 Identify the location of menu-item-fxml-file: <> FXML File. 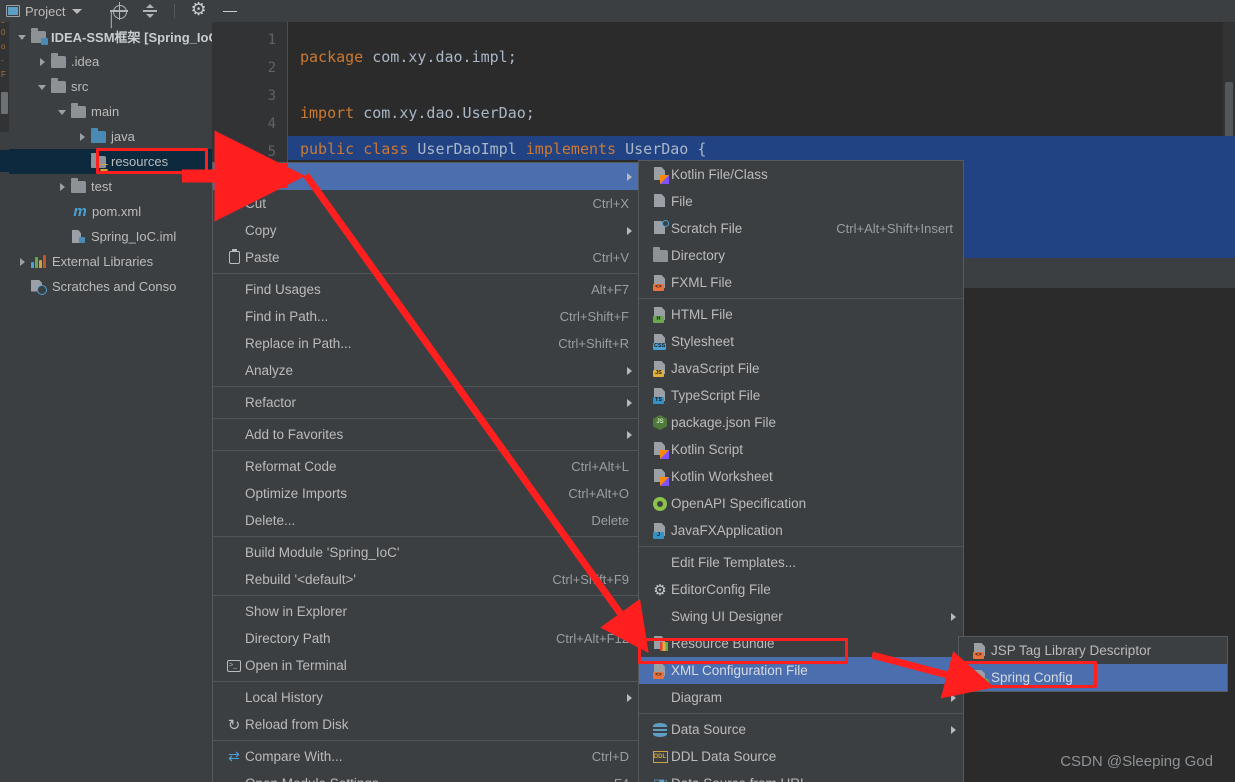
(801, 282).